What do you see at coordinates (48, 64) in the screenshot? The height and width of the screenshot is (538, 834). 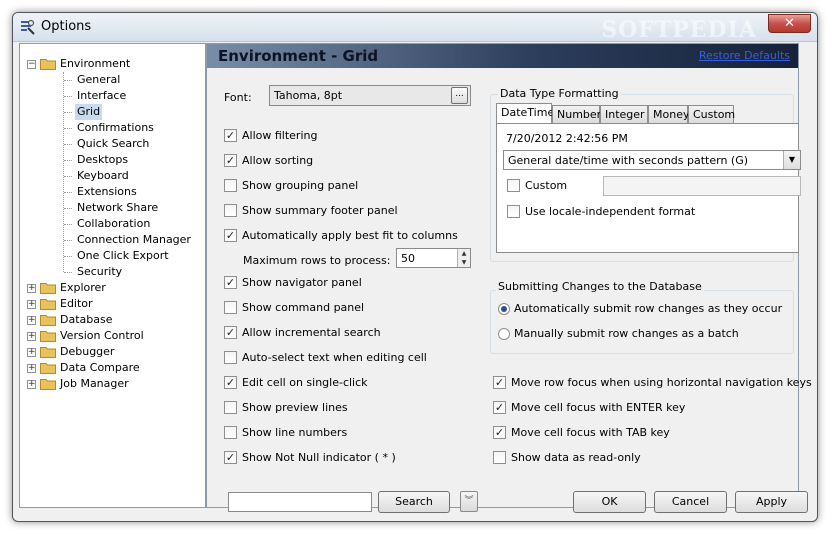 I see `folder-open-icon` at bounding box center [48, 64].